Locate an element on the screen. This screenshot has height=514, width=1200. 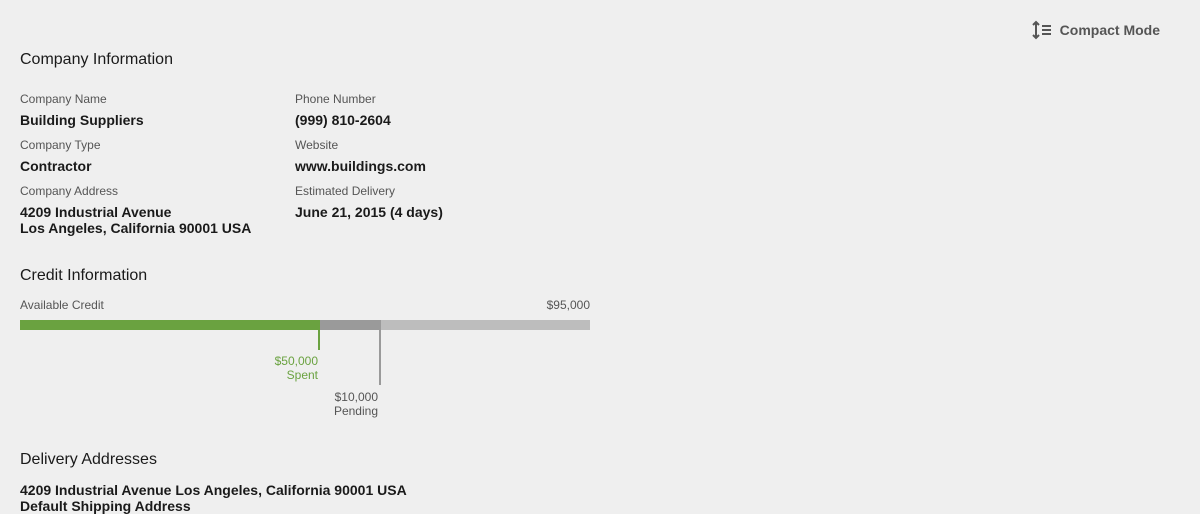
delivery-addresses-heading: Delivery Addresses is located at coordinates (88, 459).